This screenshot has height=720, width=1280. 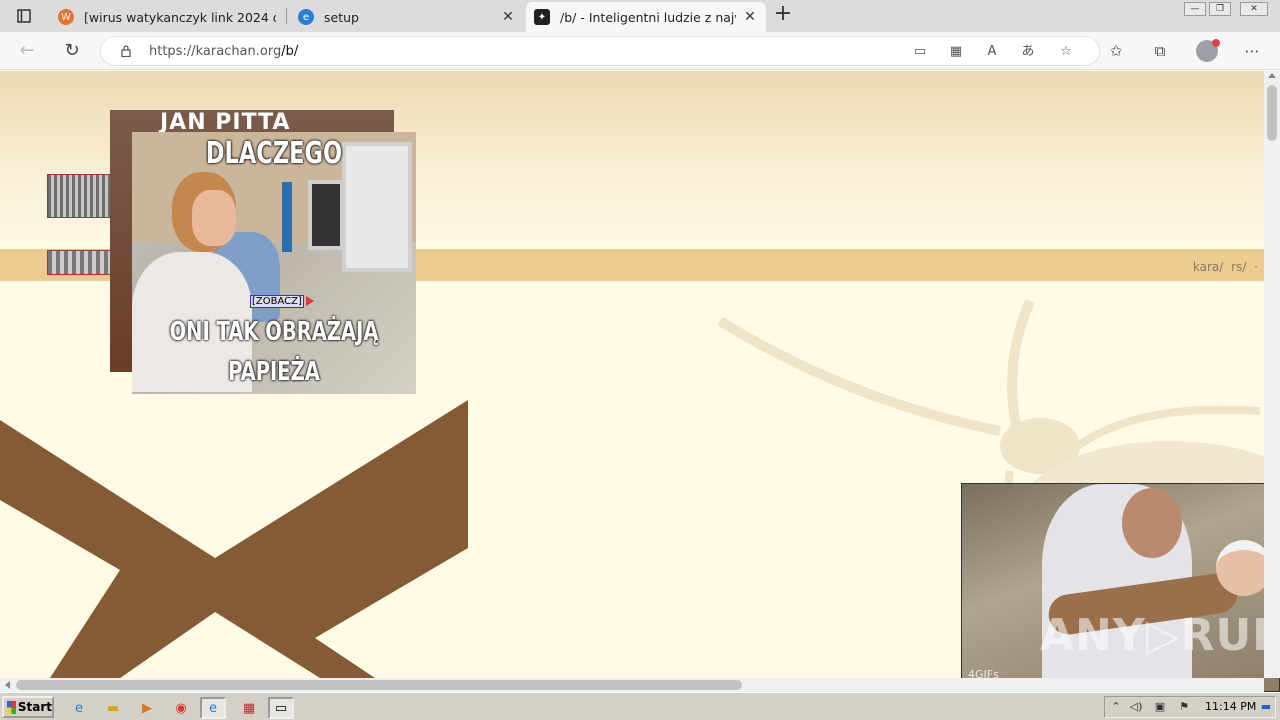 What do you see at coordinates (783, 14) in the screenshot?
I see `new-tab-button: +` at bounding box center [783, 14].